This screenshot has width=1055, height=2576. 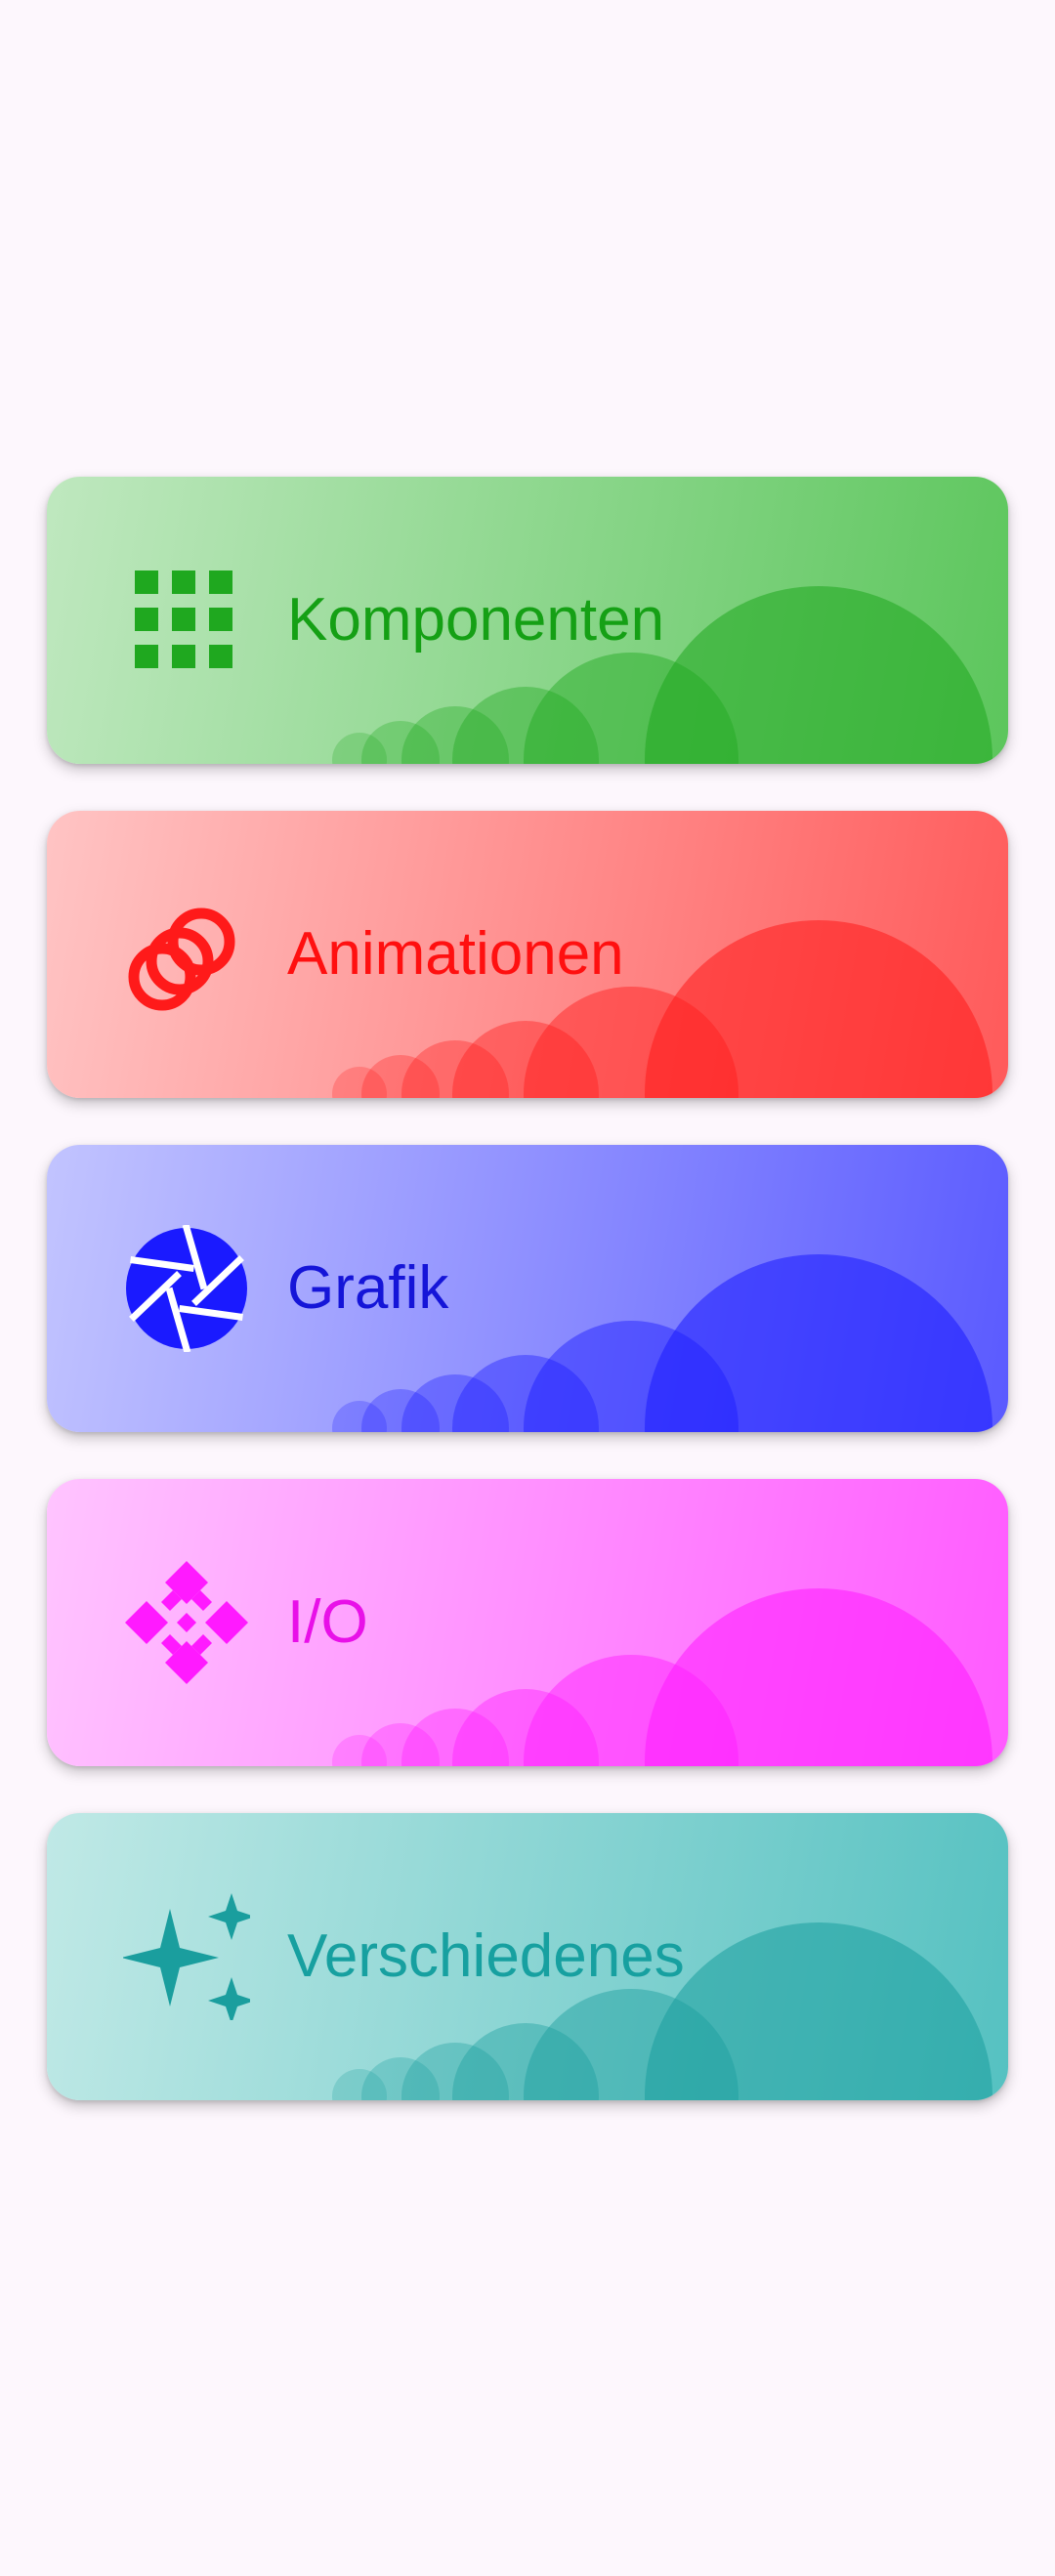 I want to click on card-label: Verschiedenes, so click(x=486, y=1956).